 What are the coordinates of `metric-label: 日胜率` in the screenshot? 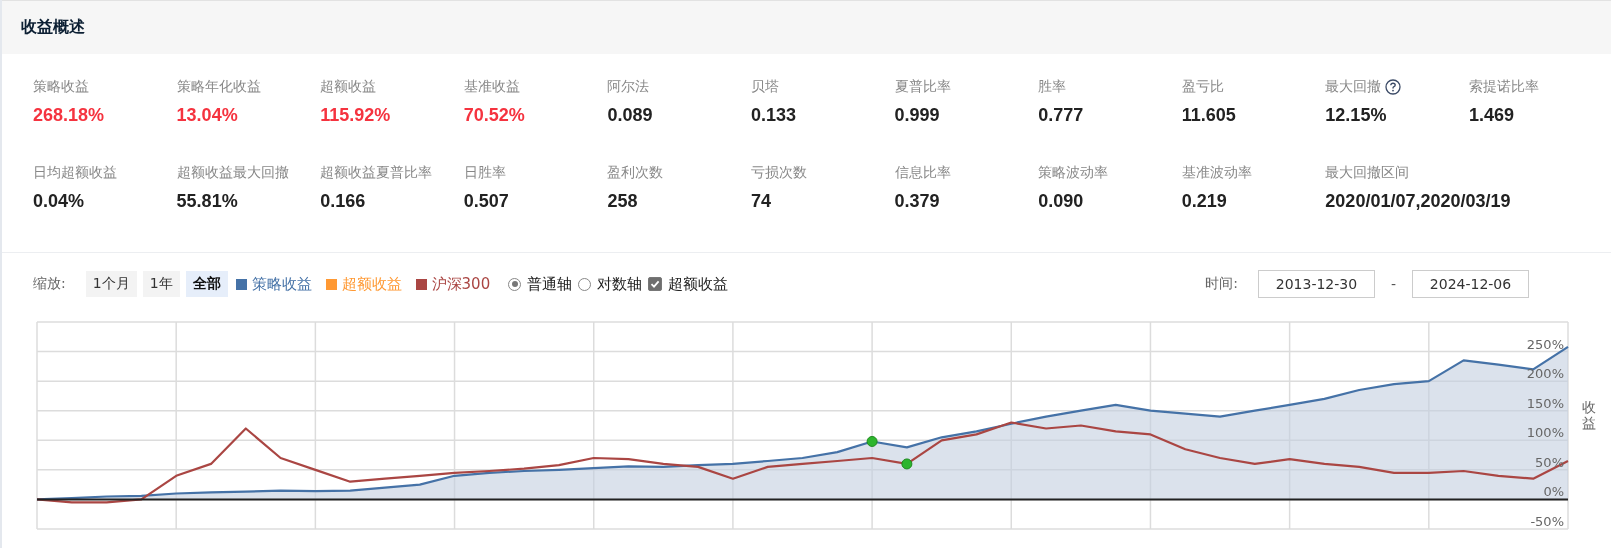 It's located at (484, 173).